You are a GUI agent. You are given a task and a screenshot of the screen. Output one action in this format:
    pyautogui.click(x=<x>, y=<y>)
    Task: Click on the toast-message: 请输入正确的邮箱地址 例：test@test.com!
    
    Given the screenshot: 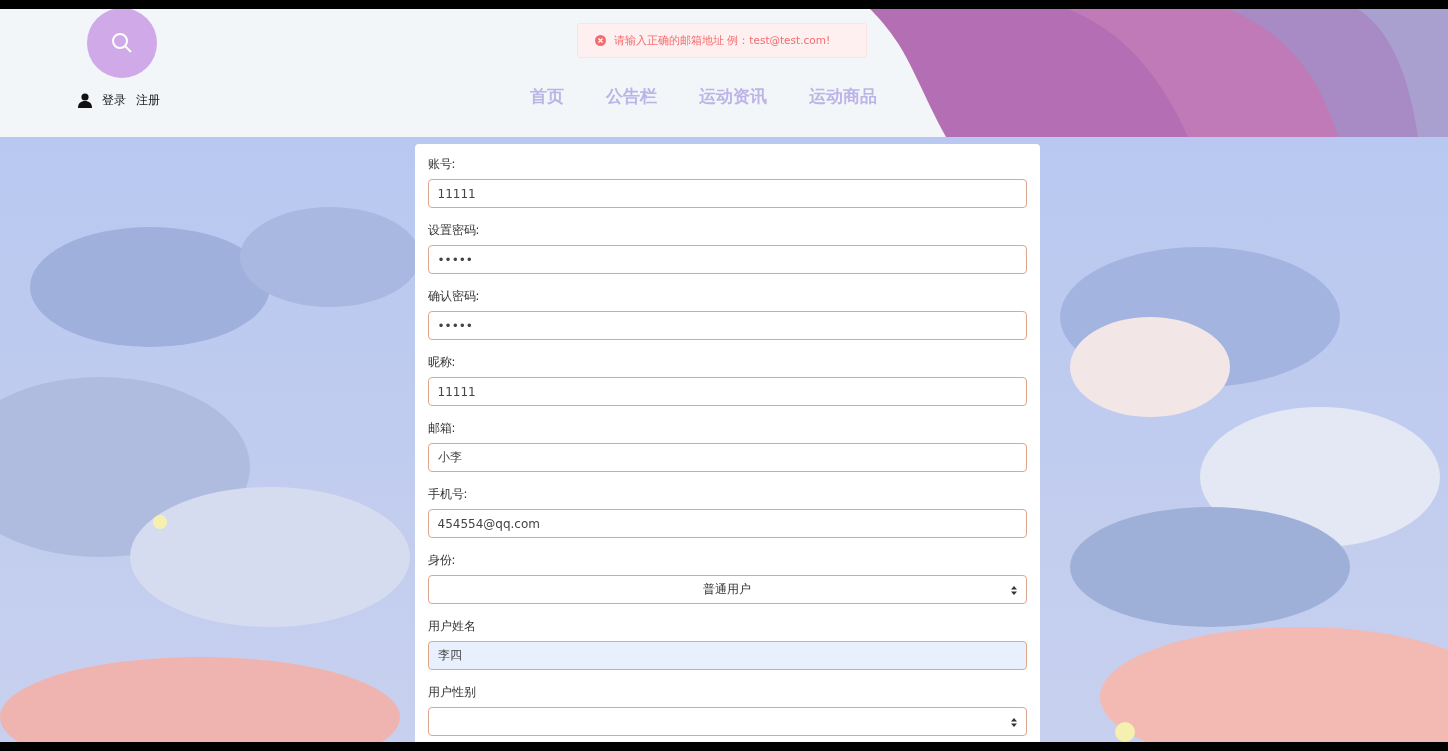 What is the action you would take?
    pyautogui.click(x=722, y=40)
    